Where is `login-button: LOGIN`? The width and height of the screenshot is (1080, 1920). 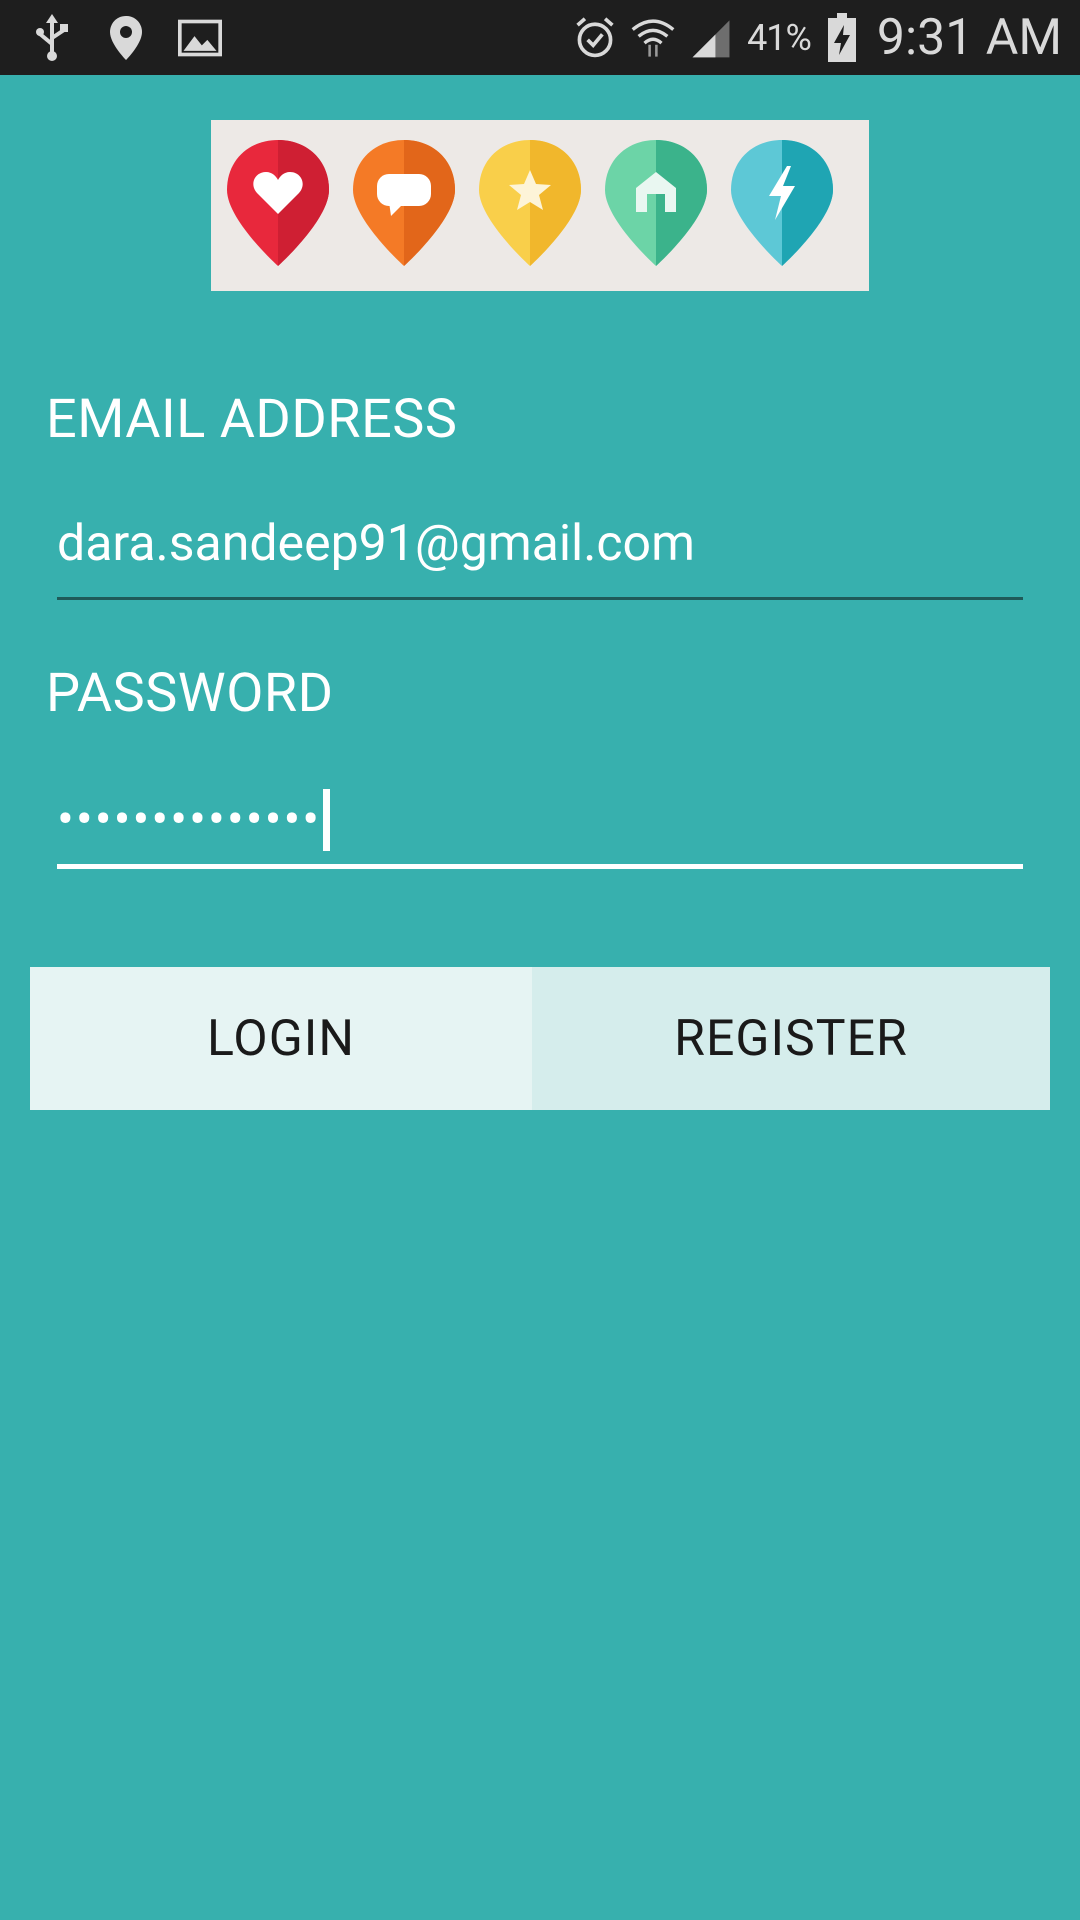
login-button: LOGIN is located at coordinates (281, 1038).